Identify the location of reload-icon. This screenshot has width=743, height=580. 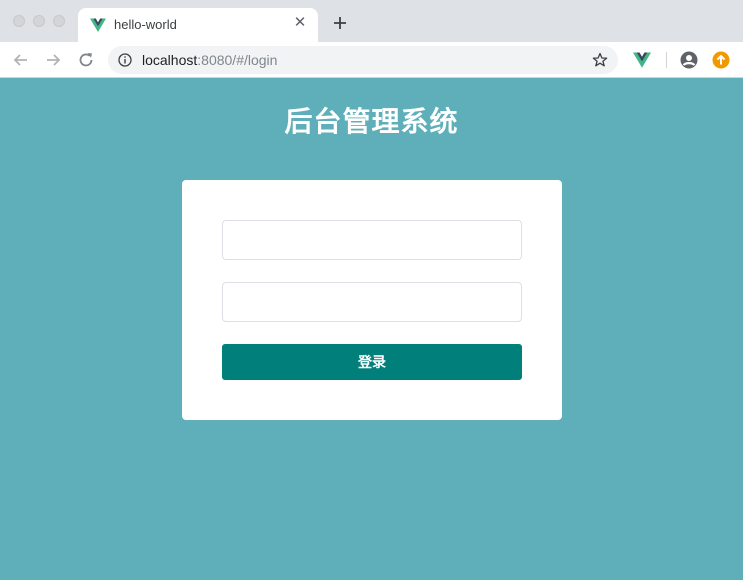
(86, 60).